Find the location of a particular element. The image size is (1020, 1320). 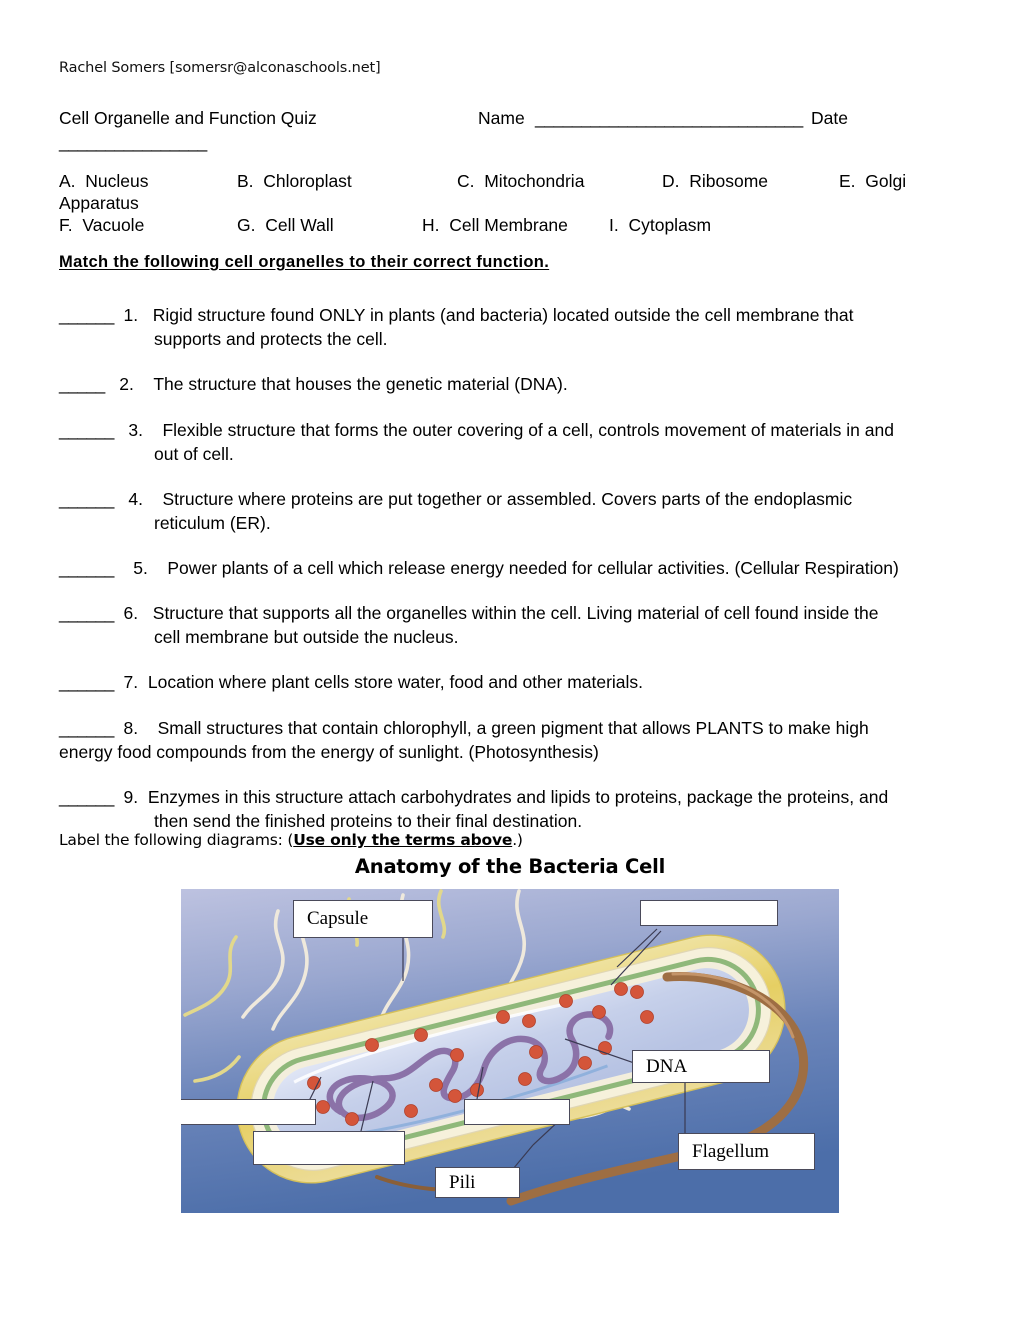

options-row-2: Apparatus is located at coordinates (509, 203).